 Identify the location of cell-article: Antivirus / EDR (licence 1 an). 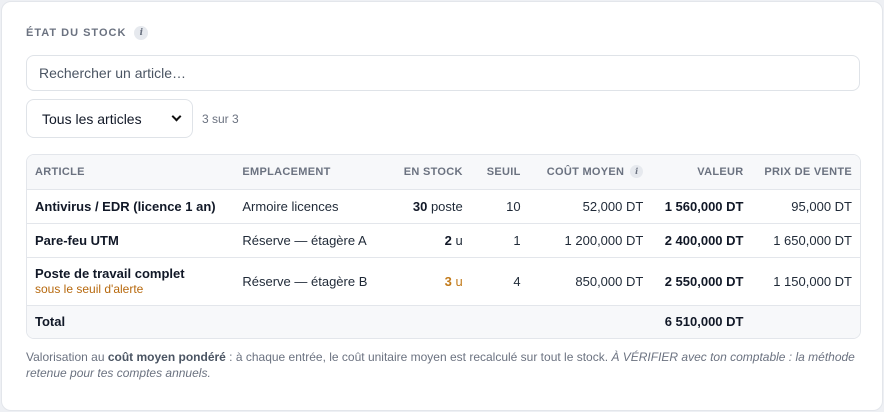
(131, 206).